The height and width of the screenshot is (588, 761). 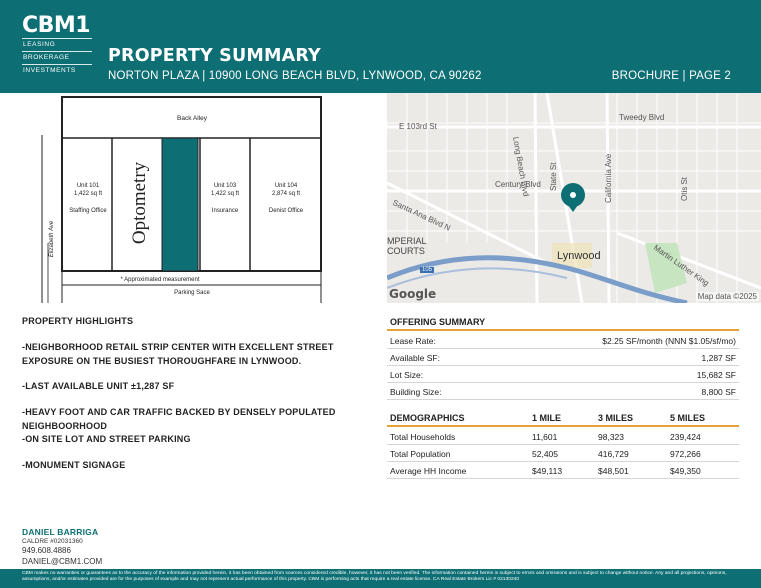 What do you see at coordinates (547, 418) in the screenshot?
I see `demographics-col-1: 1 MILE` at bounding box center [547, 418].